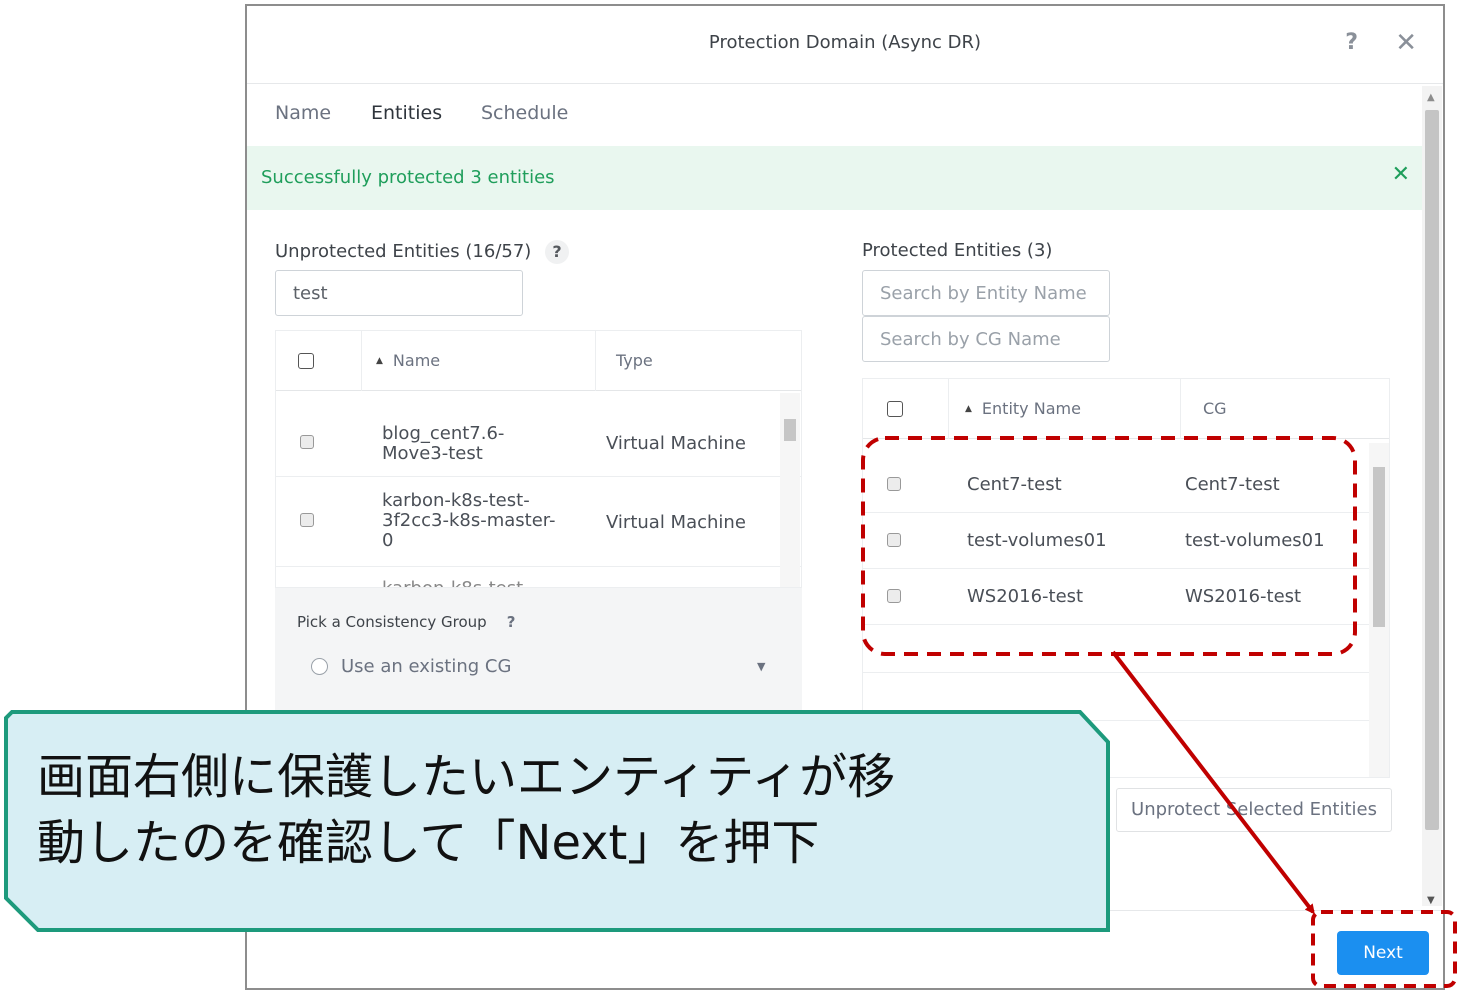  I want to click on chevron-down-icon: ▼, so click(761, 666).